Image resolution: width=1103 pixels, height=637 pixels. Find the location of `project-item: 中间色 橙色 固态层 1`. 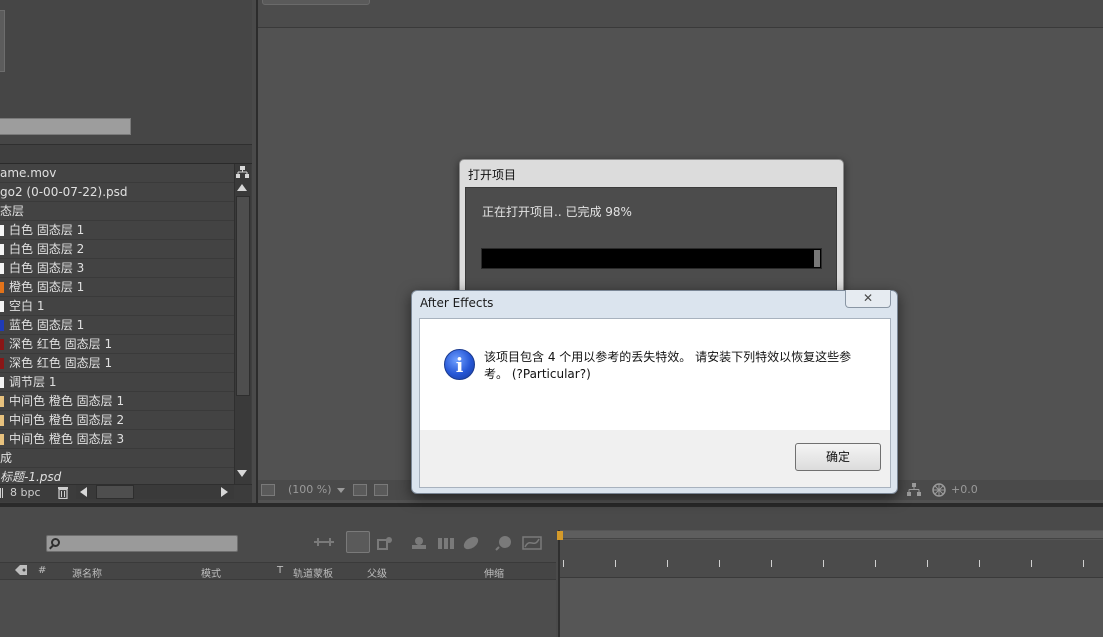

project-item: 中间色 橙色 固态层 1 is located at coordinates (117, 401).